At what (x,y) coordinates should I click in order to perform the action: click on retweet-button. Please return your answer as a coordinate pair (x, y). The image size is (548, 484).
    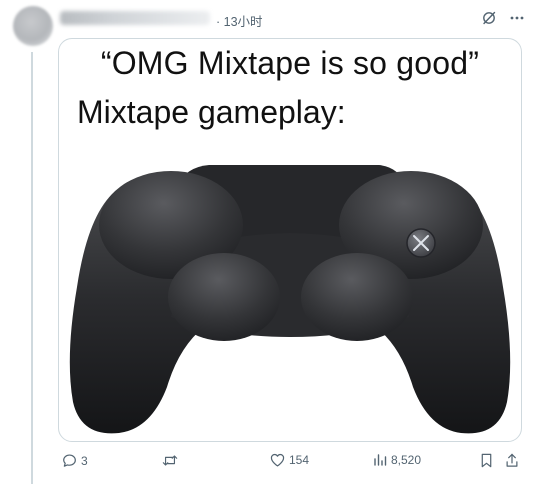
    Looking at the image, I should click on (172, 460).